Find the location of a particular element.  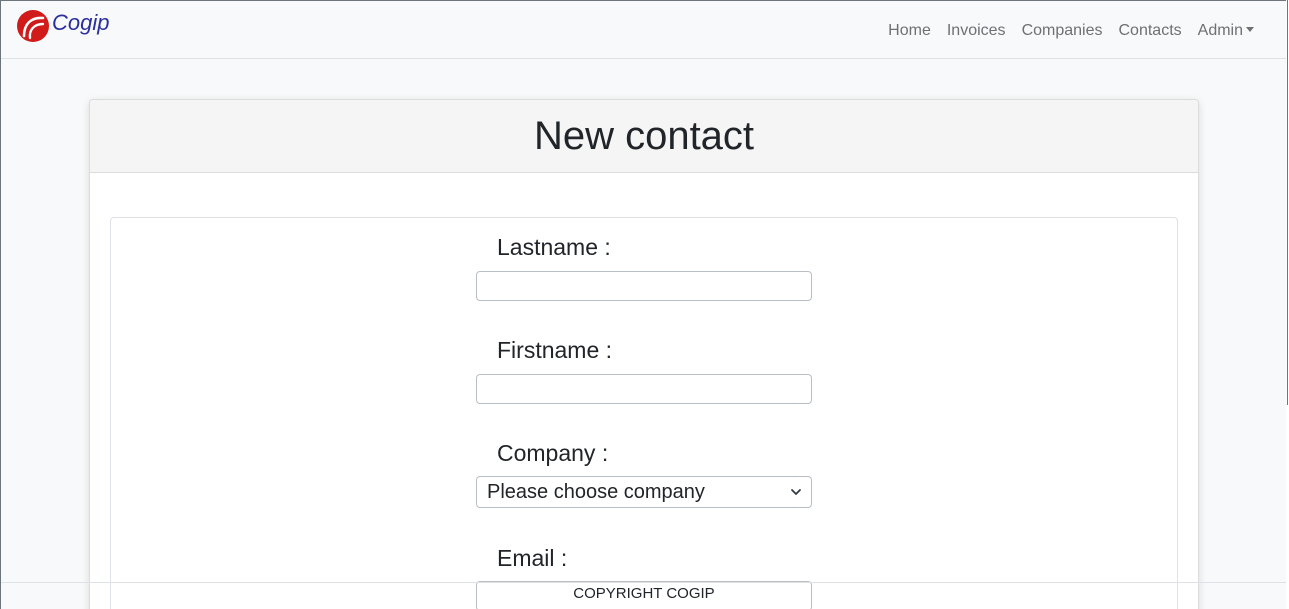

nav-contacts: Contacts is located at coordinates (1150, 31).